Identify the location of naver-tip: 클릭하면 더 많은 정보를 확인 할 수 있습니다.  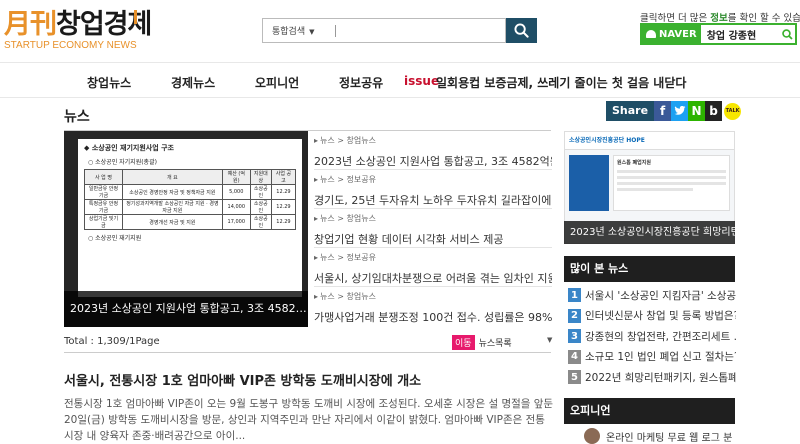
(720, 17).